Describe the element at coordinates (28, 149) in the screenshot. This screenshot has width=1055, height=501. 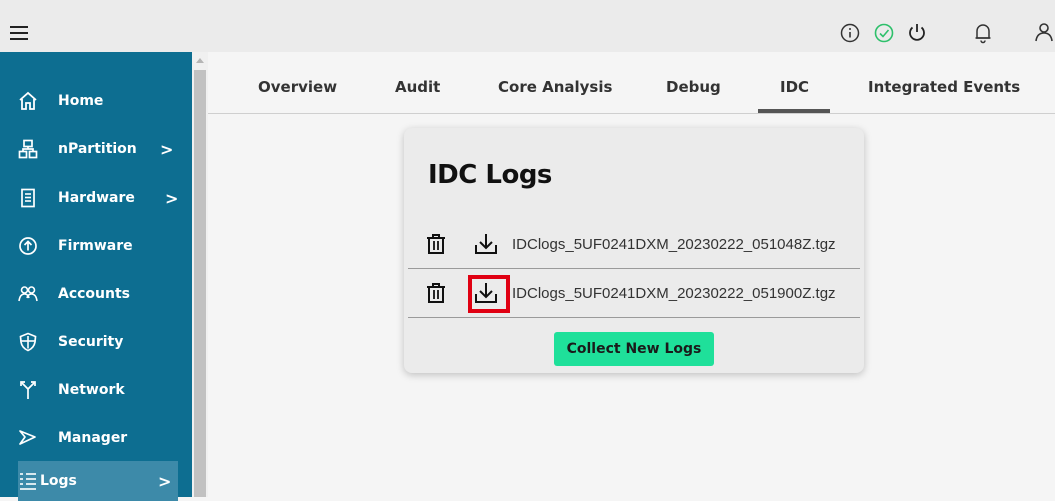
I see `partition-icon` at that location.